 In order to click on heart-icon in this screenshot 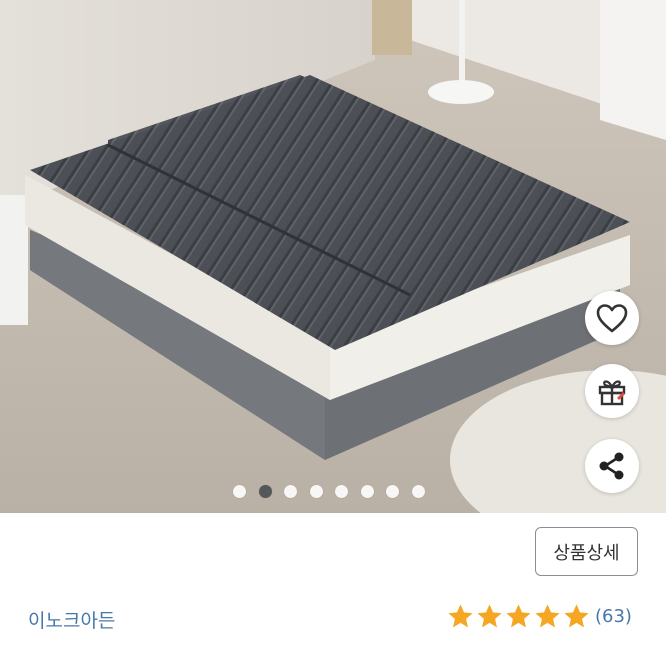, I will do `click(612, 318)`.